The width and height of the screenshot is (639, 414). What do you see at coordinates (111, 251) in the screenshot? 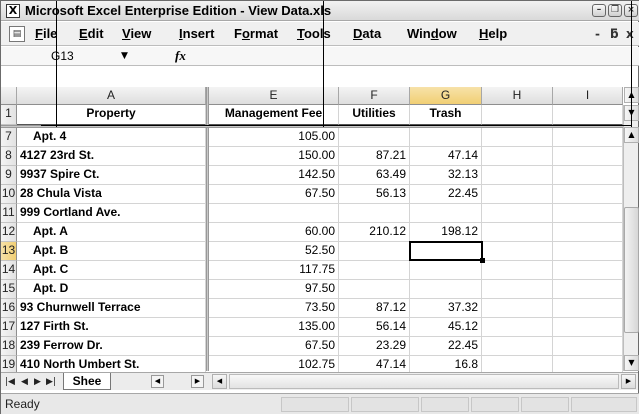
I see `cell-property: Apt. B` at bounding box center [111, 251].